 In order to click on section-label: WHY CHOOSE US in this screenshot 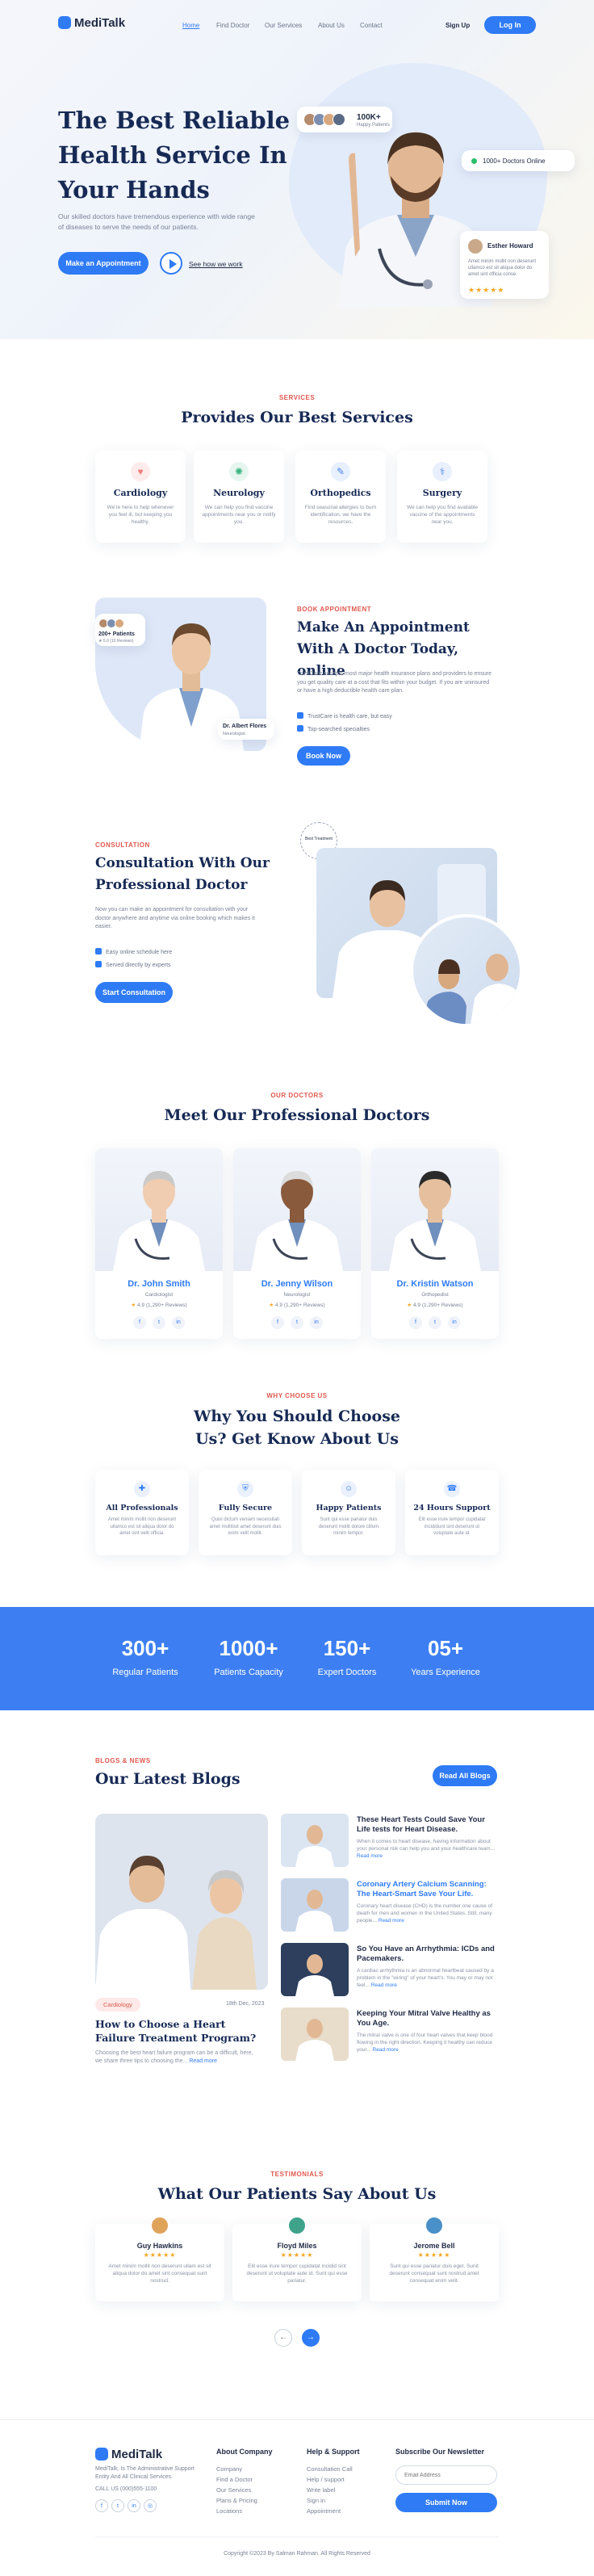, I will do `click(297, 1395)`.